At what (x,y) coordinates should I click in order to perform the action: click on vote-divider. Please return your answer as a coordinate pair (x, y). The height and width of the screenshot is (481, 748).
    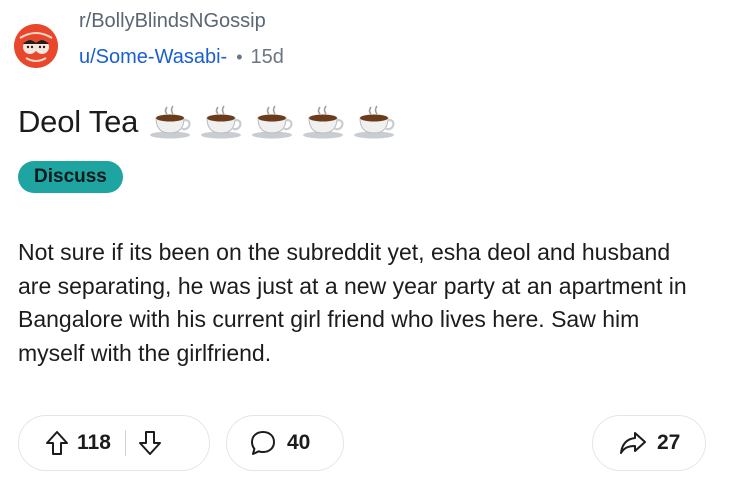
    Looking at the image, I should click on (125, 443).